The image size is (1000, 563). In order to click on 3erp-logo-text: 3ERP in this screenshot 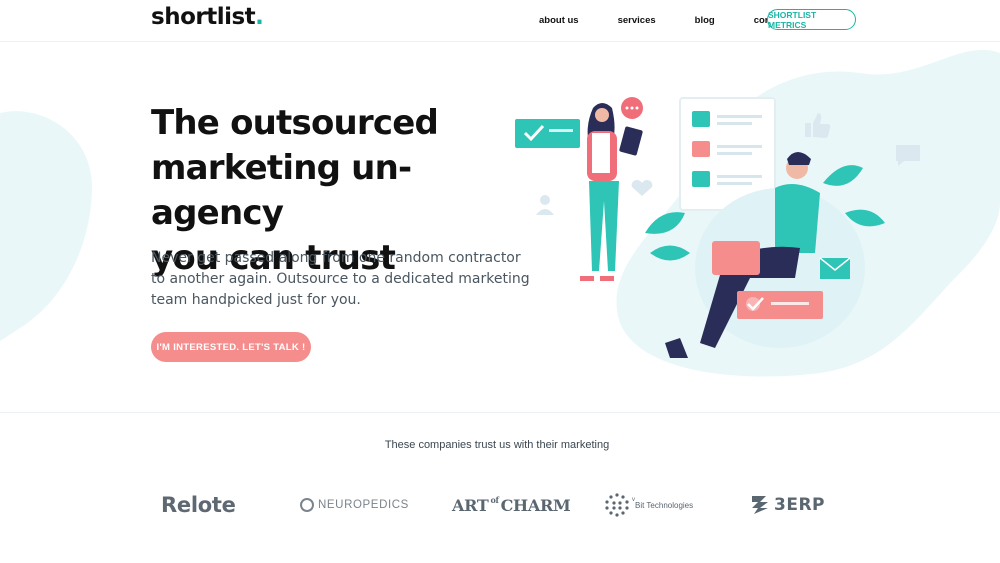, I will do `click(799, 505)`.